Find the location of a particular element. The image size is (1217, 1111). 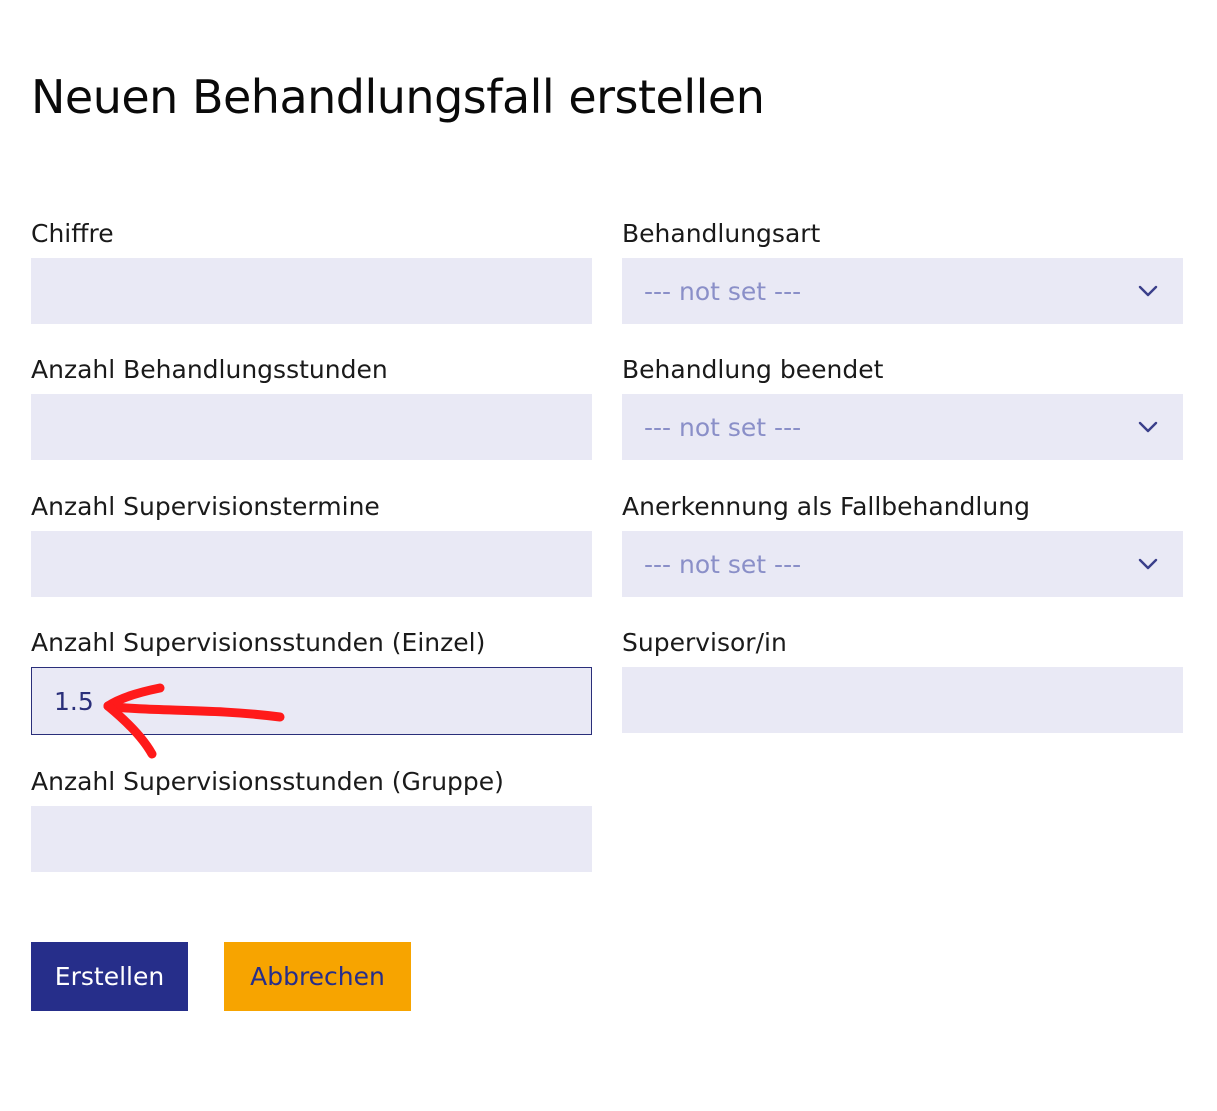

behandlung-beendet-selected-value: --- not set --- is located at coordinates (723, 427).